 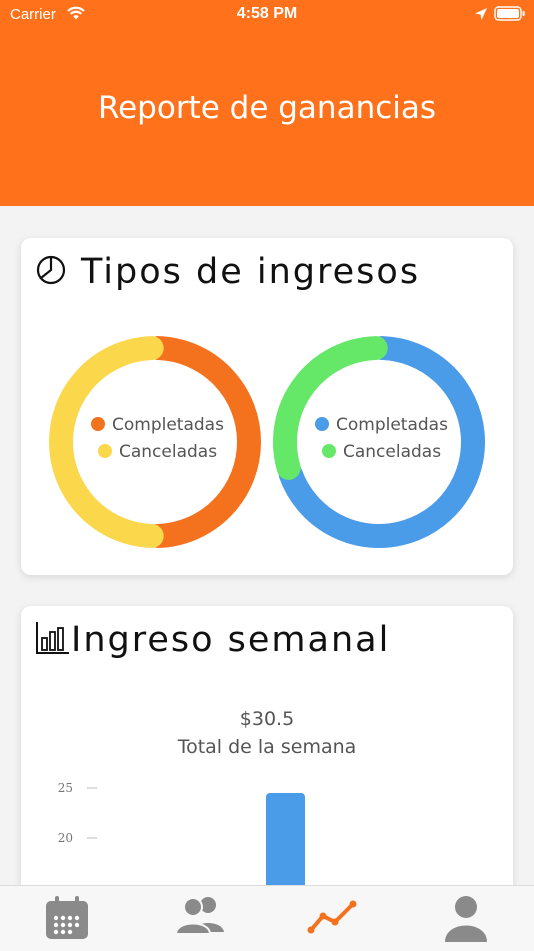 I want to click on status-time: 4:58 PM, so click(x=267, y=13).